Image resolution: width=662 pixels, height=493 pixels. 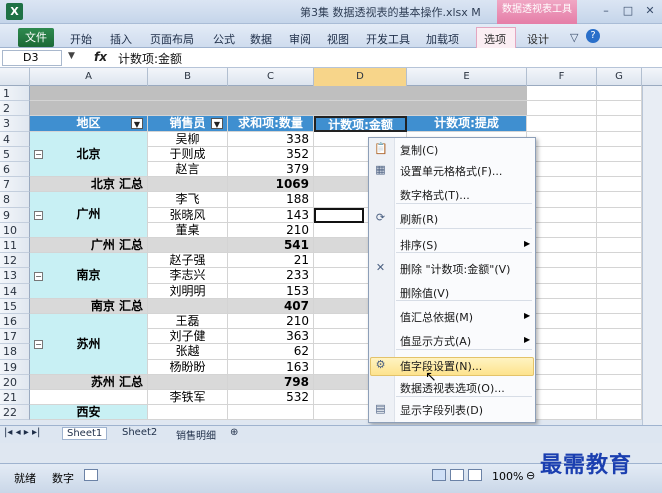 What do you see at coordinates (22, 432) in the screenshot?
I see `sheet-nav-icon: |◂ ◂ ▸ ▸|` at bounding box center [22, 432].